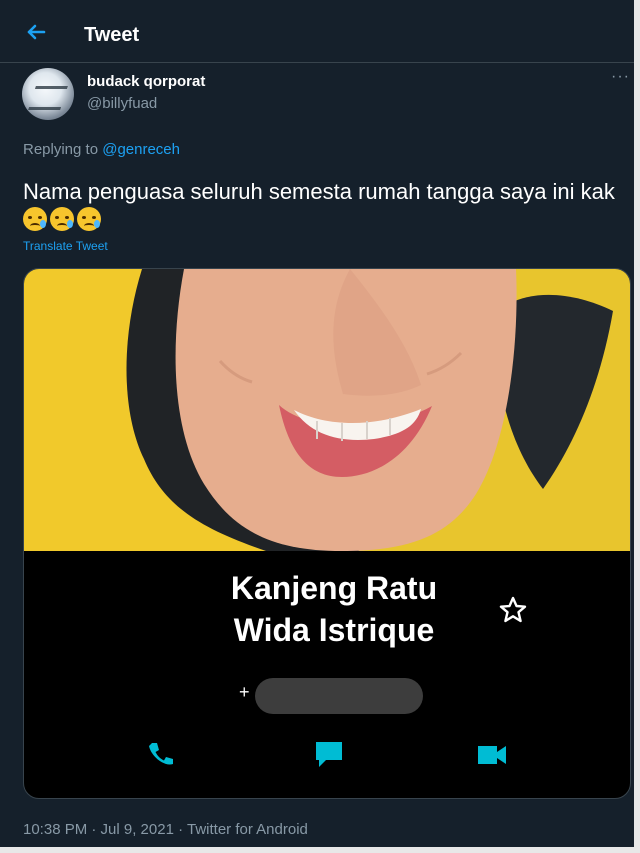 This screenshot has width=640, height=853. Describe the element at coordinates (63, 149) in the screenshot. I see `reply-prefix: Replying to` at that location.